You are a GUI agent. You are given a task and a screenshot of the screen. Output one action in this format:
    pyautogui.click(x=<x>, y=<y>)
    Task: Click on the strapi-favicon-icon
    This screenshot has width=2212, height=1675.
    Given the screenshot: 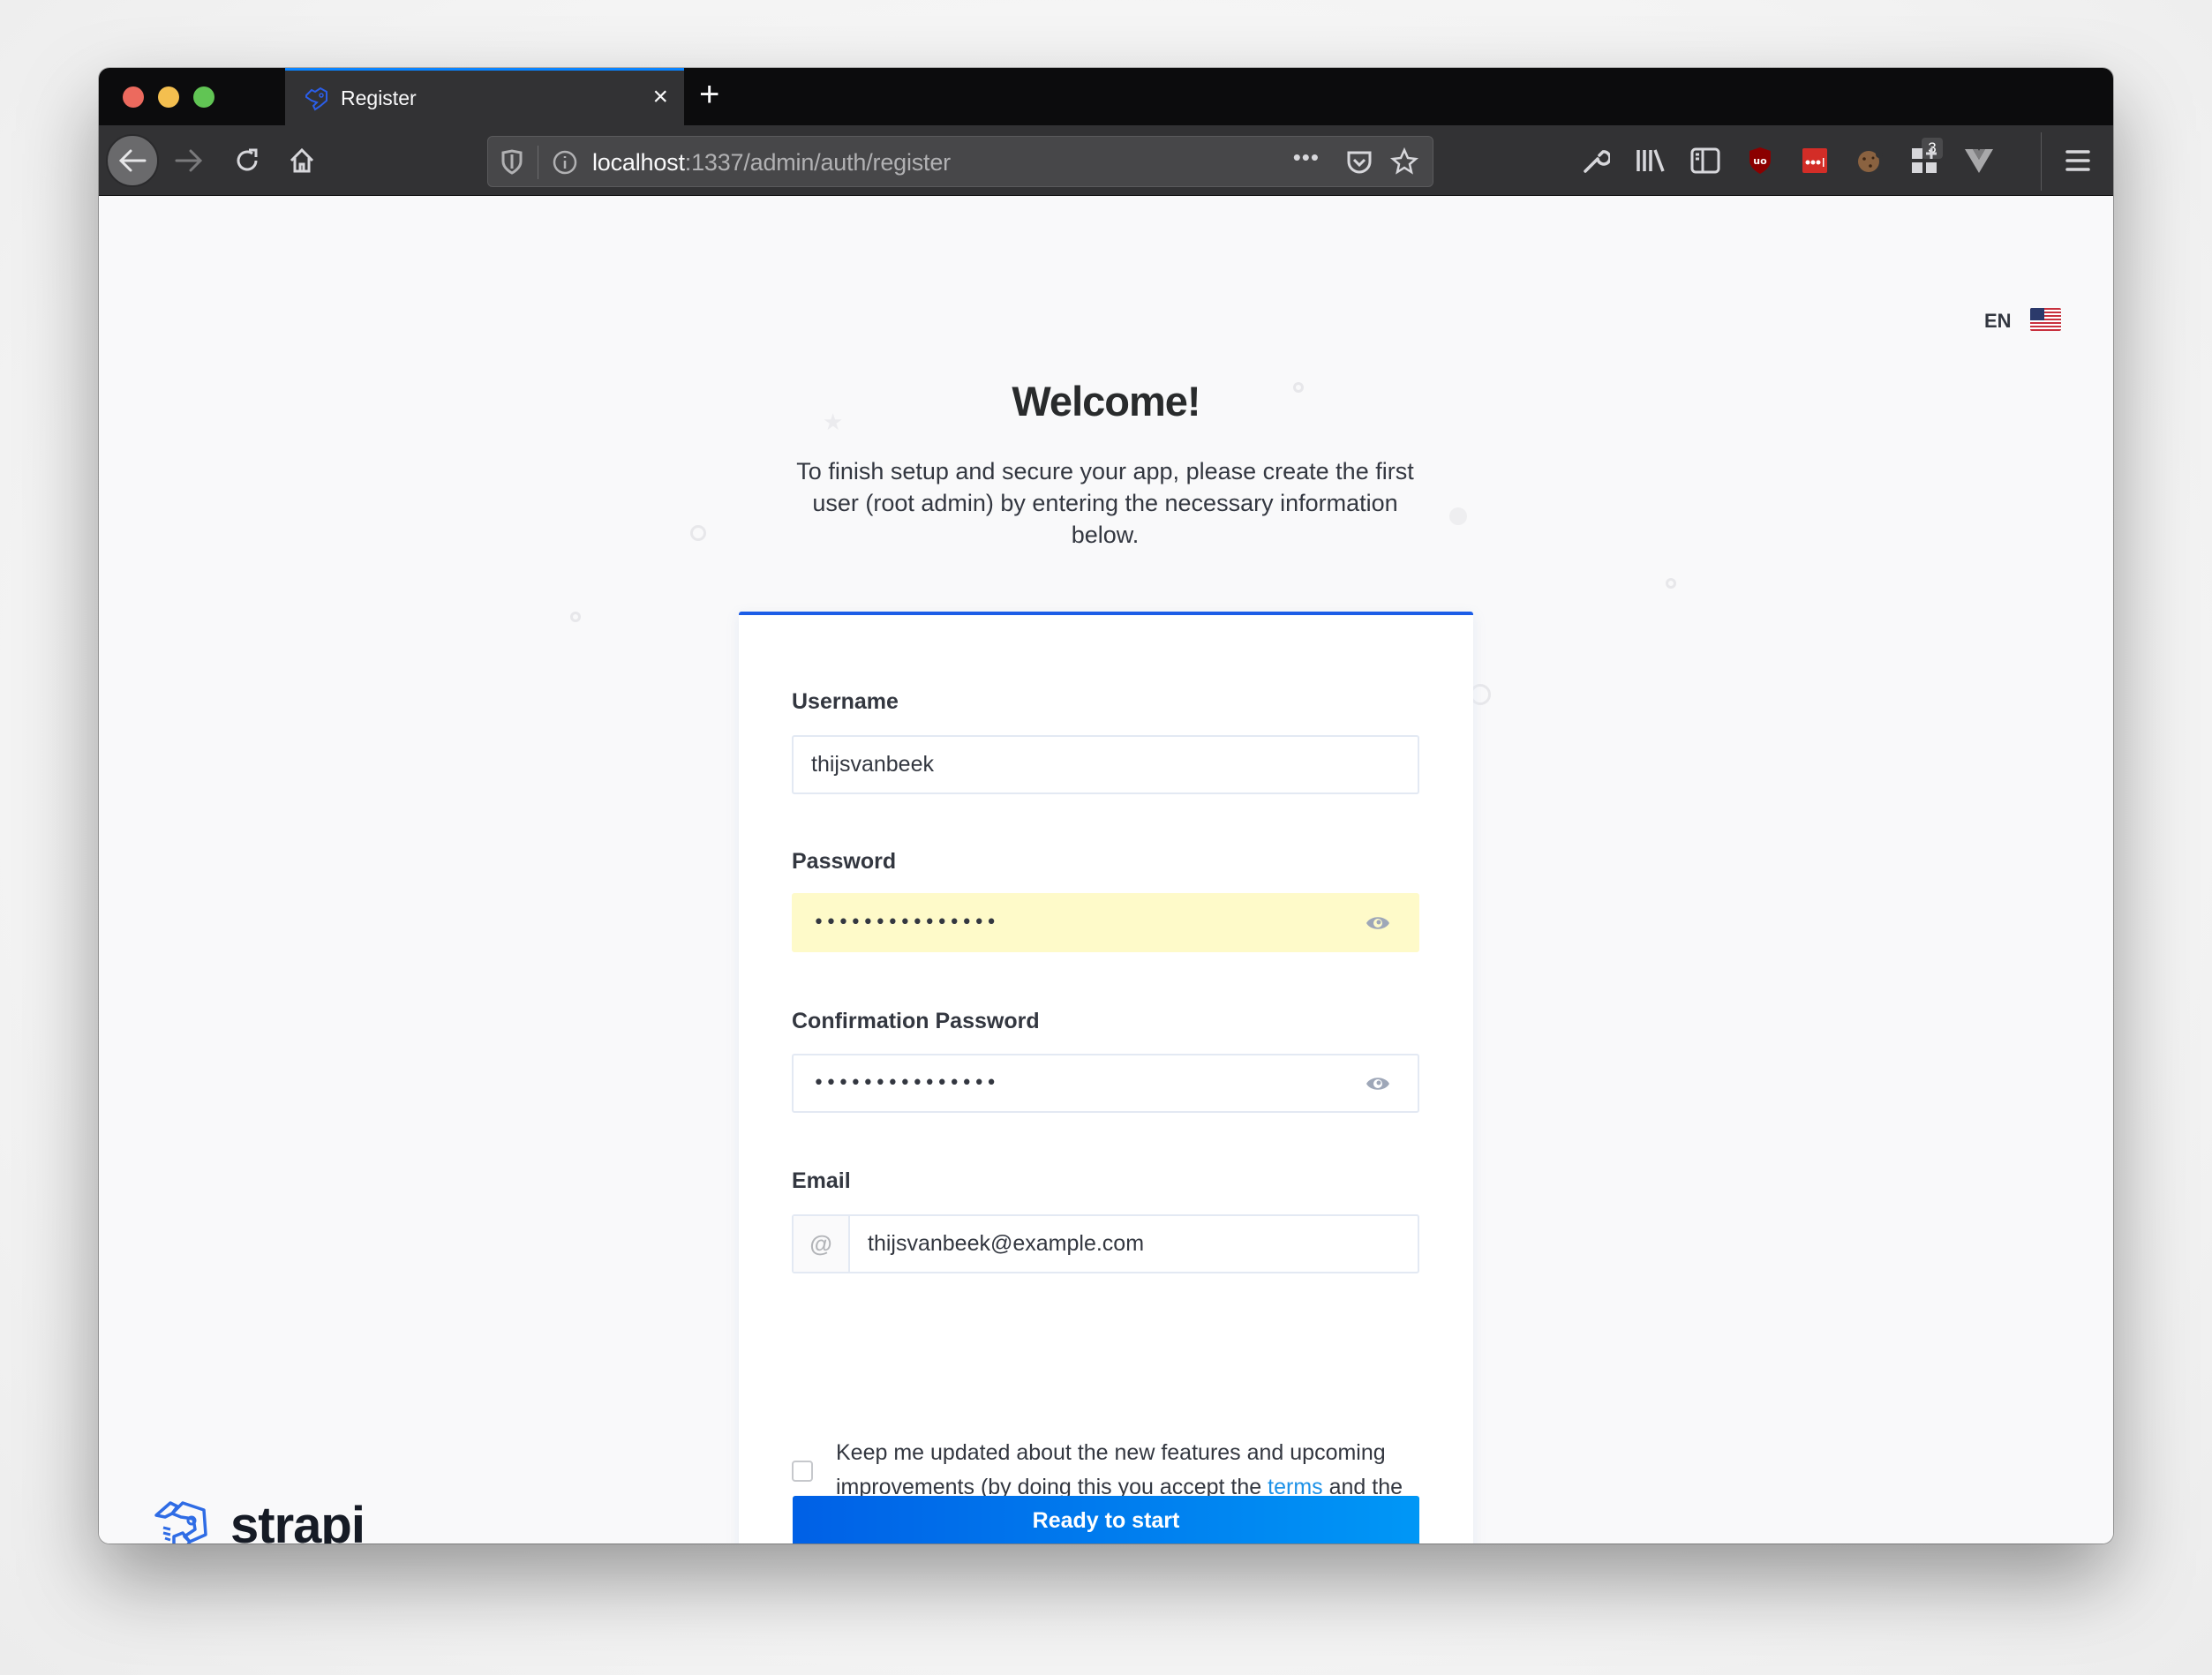 What is the action you would take?
    pyautogui.click(x=316, y=98)
    